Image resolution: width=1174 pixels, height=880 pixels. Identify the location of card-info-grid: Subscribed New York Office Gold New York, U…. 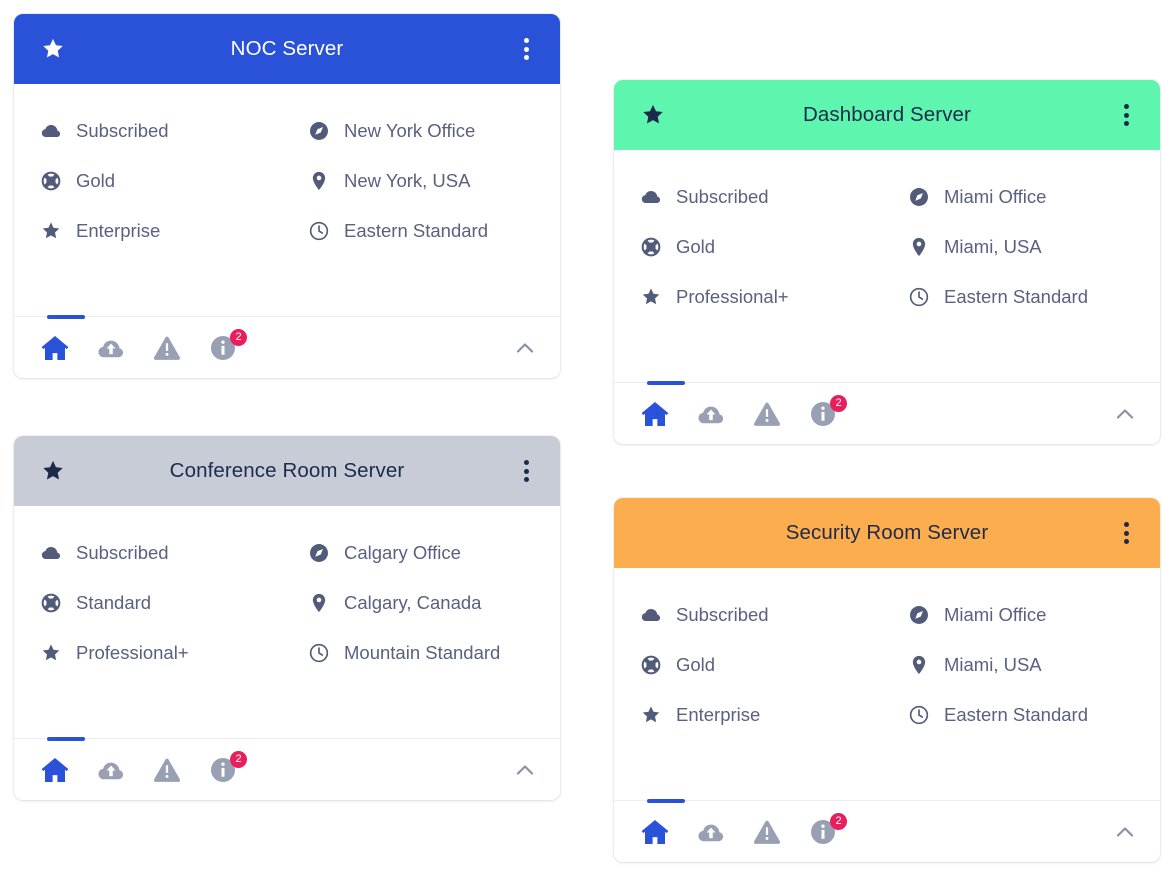
(287, 181).